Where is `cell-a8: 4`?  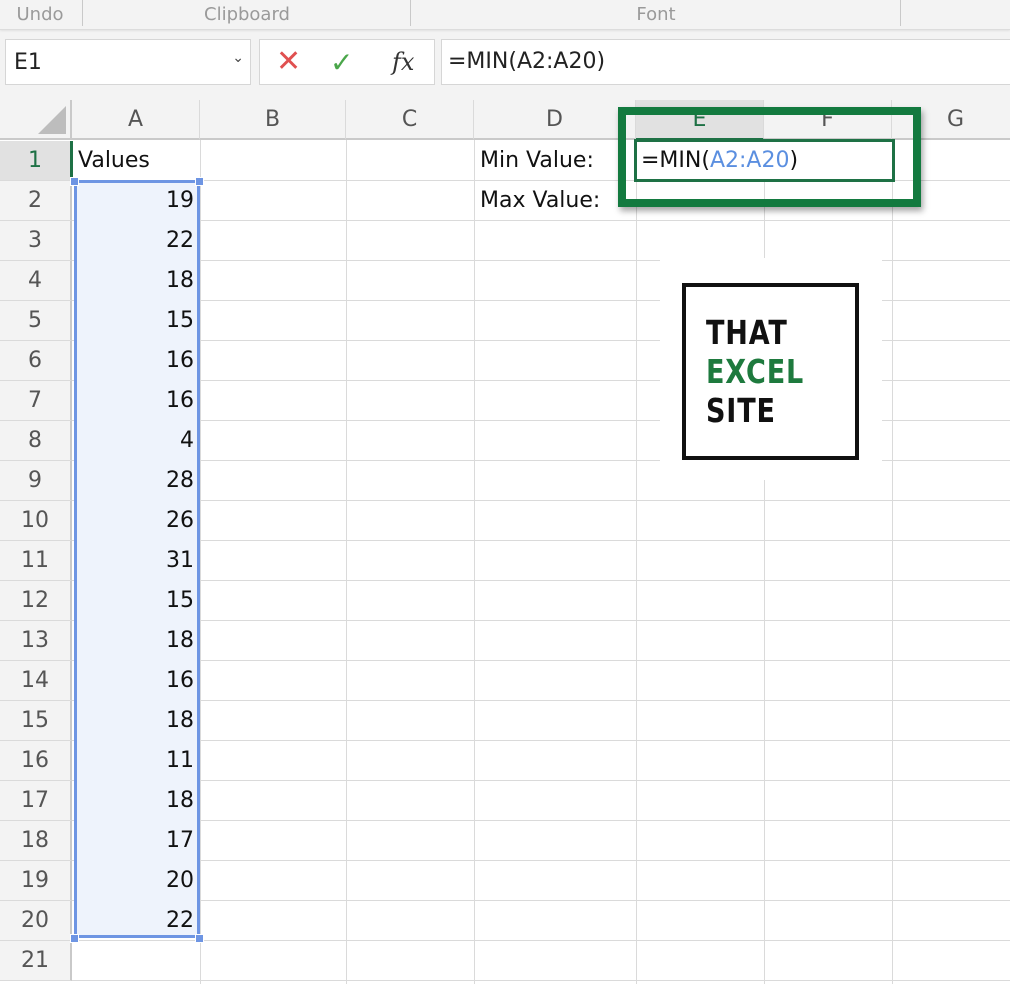 cell-a8: 4 is located at coordinates (136, 441).